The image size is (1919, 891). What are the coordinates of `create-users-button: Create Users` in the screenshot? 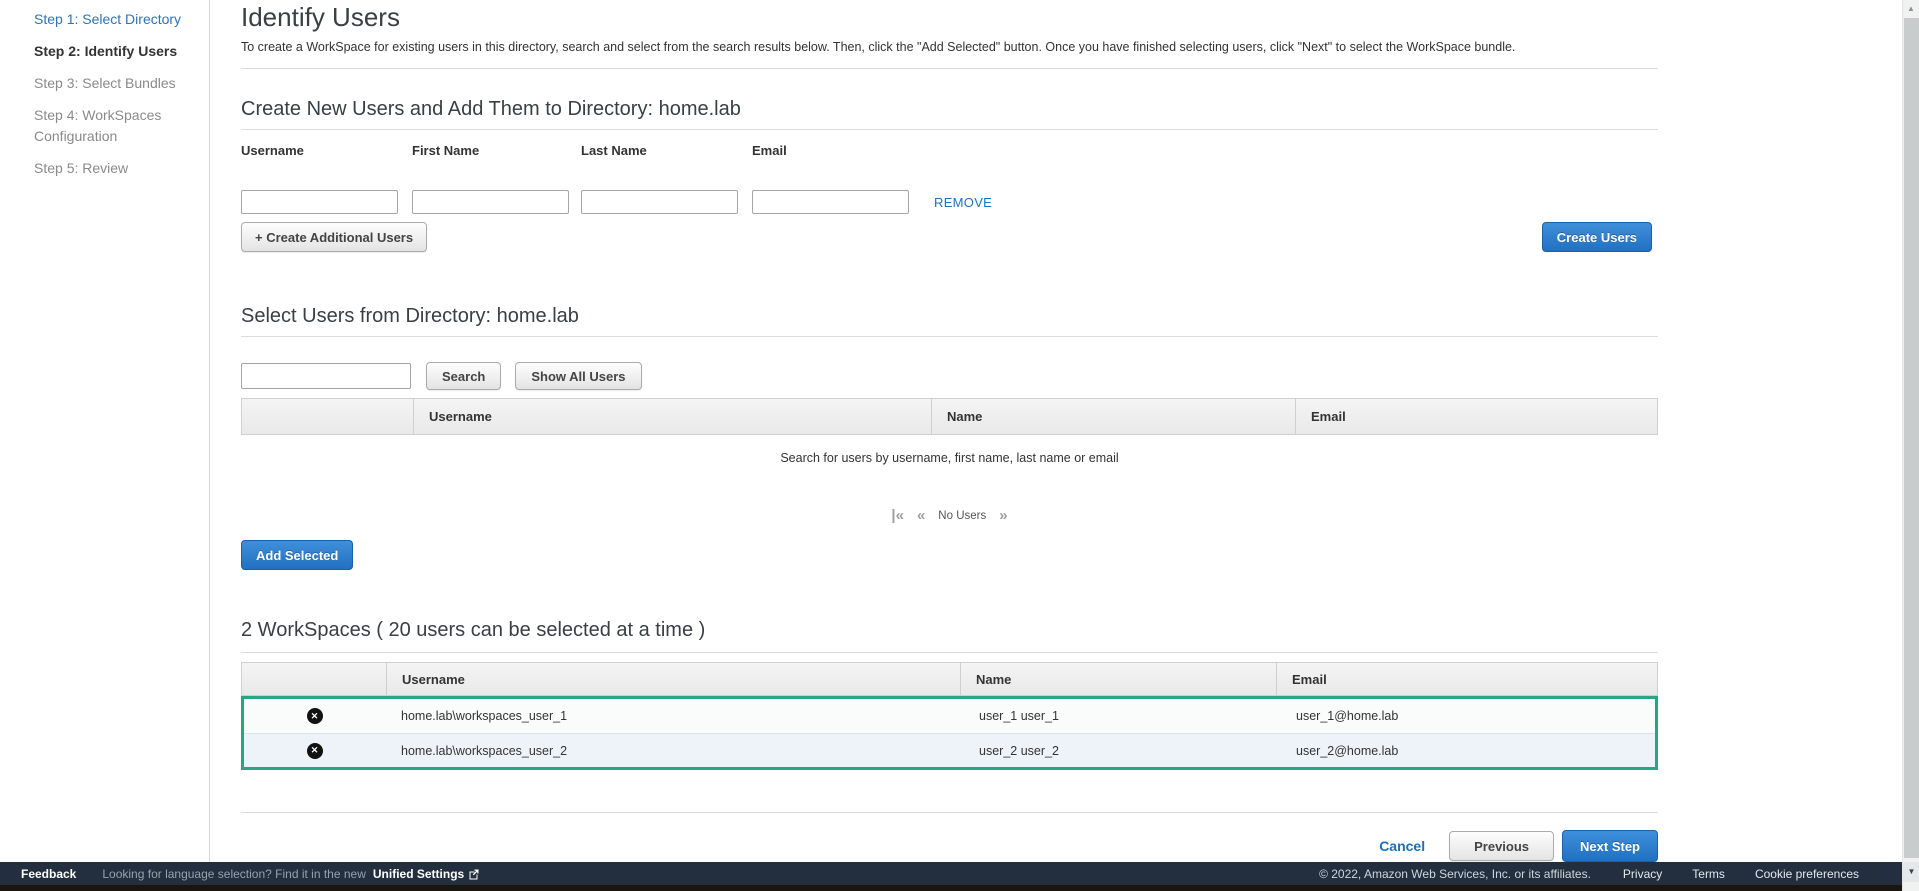 It's located at (1596, 237).